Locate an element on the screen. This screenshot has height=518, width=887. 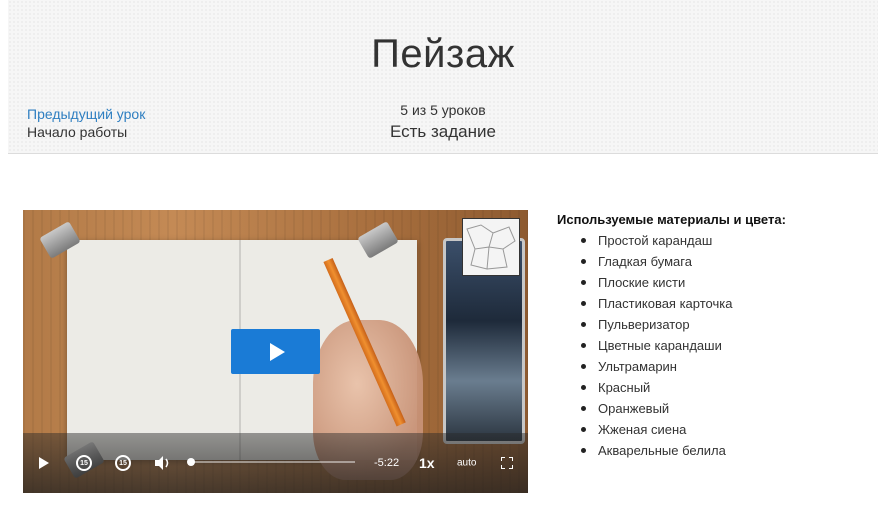
fullscreen-icon is located at coordinates (507, 463).